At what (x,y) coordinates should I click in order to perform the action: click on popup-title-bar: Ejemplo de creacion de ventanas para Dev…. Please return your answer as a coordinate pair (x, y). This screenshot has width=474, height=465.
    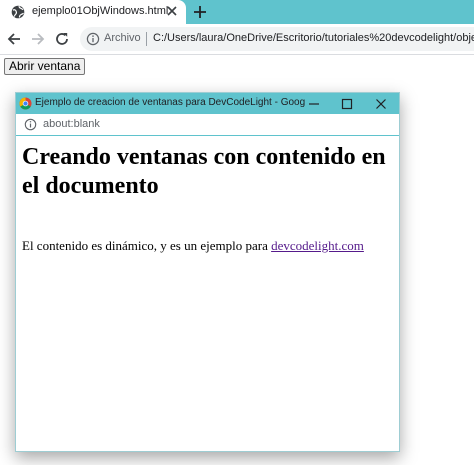
    Looking at the image, I should click on (207, 103).